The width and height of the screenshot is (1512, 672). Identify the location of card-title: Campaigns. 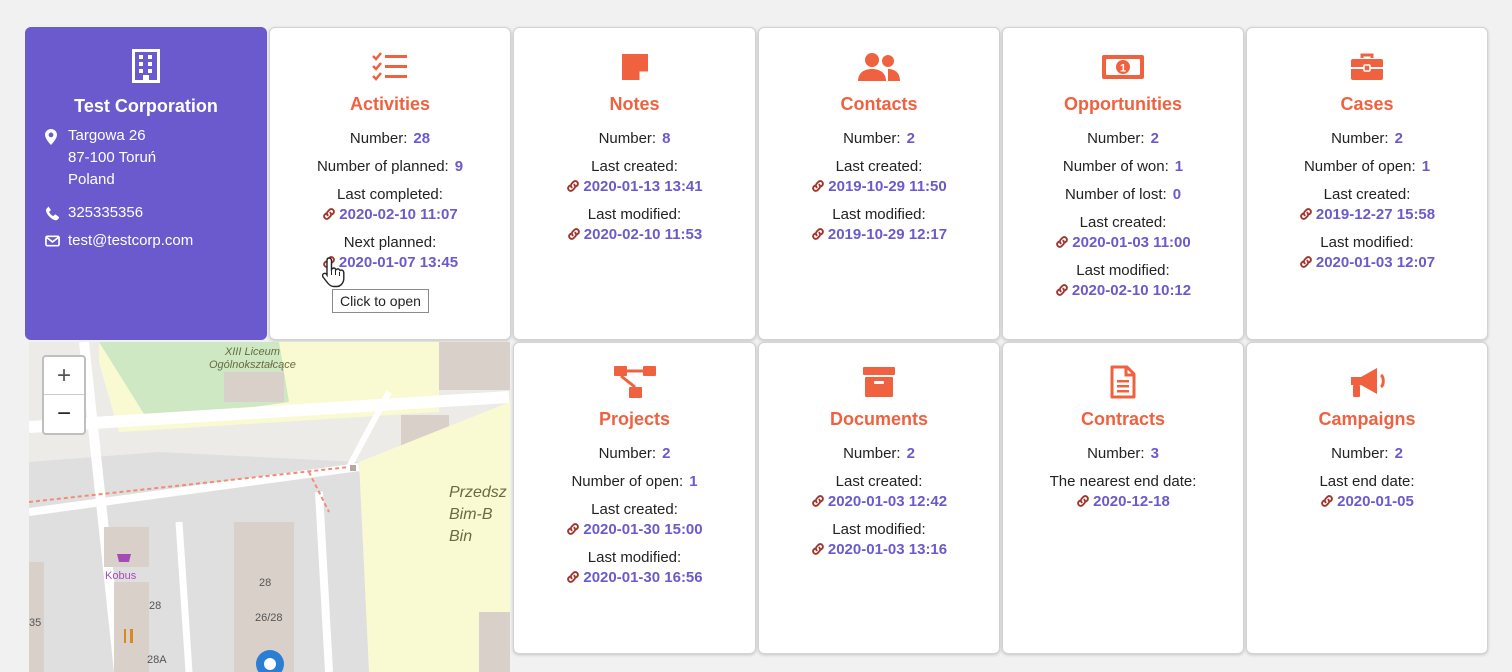
(1367, 419).